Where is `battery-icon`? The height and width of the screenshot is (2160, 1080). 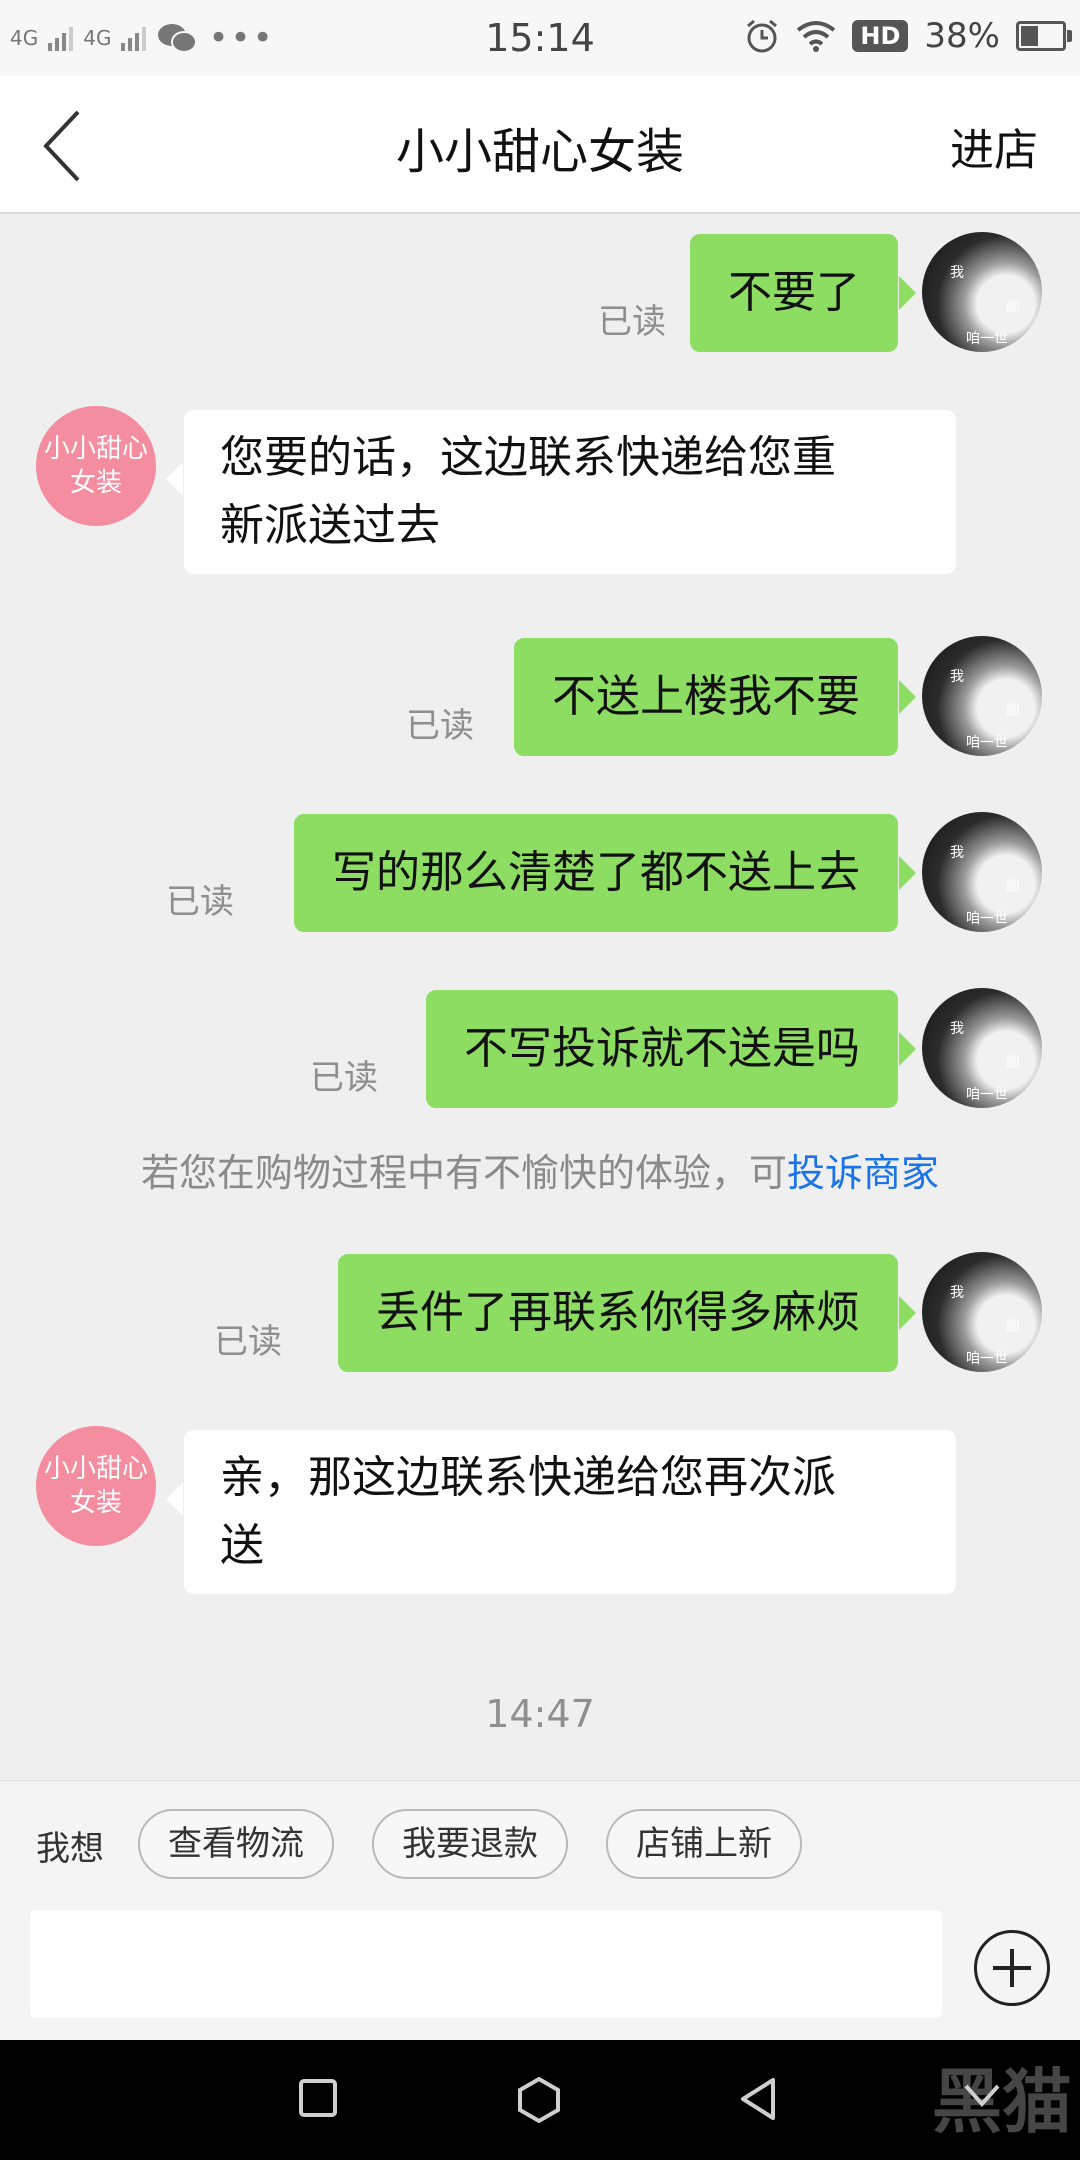 battery-icon is located at coordinates (1044, 36).